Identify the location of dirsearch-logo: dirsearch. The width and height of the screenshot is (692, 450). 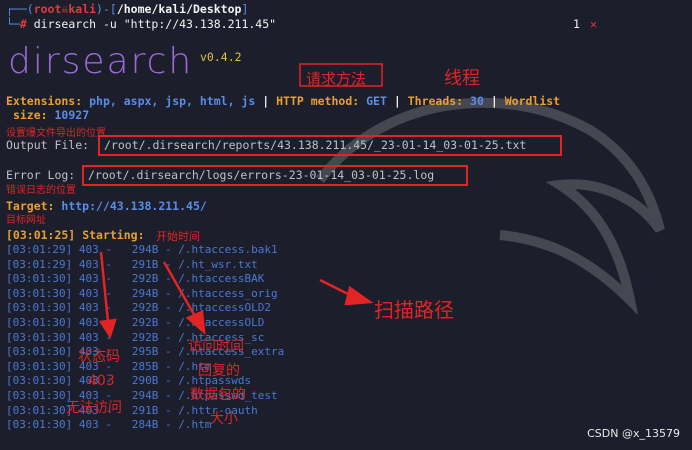
(101, 61).